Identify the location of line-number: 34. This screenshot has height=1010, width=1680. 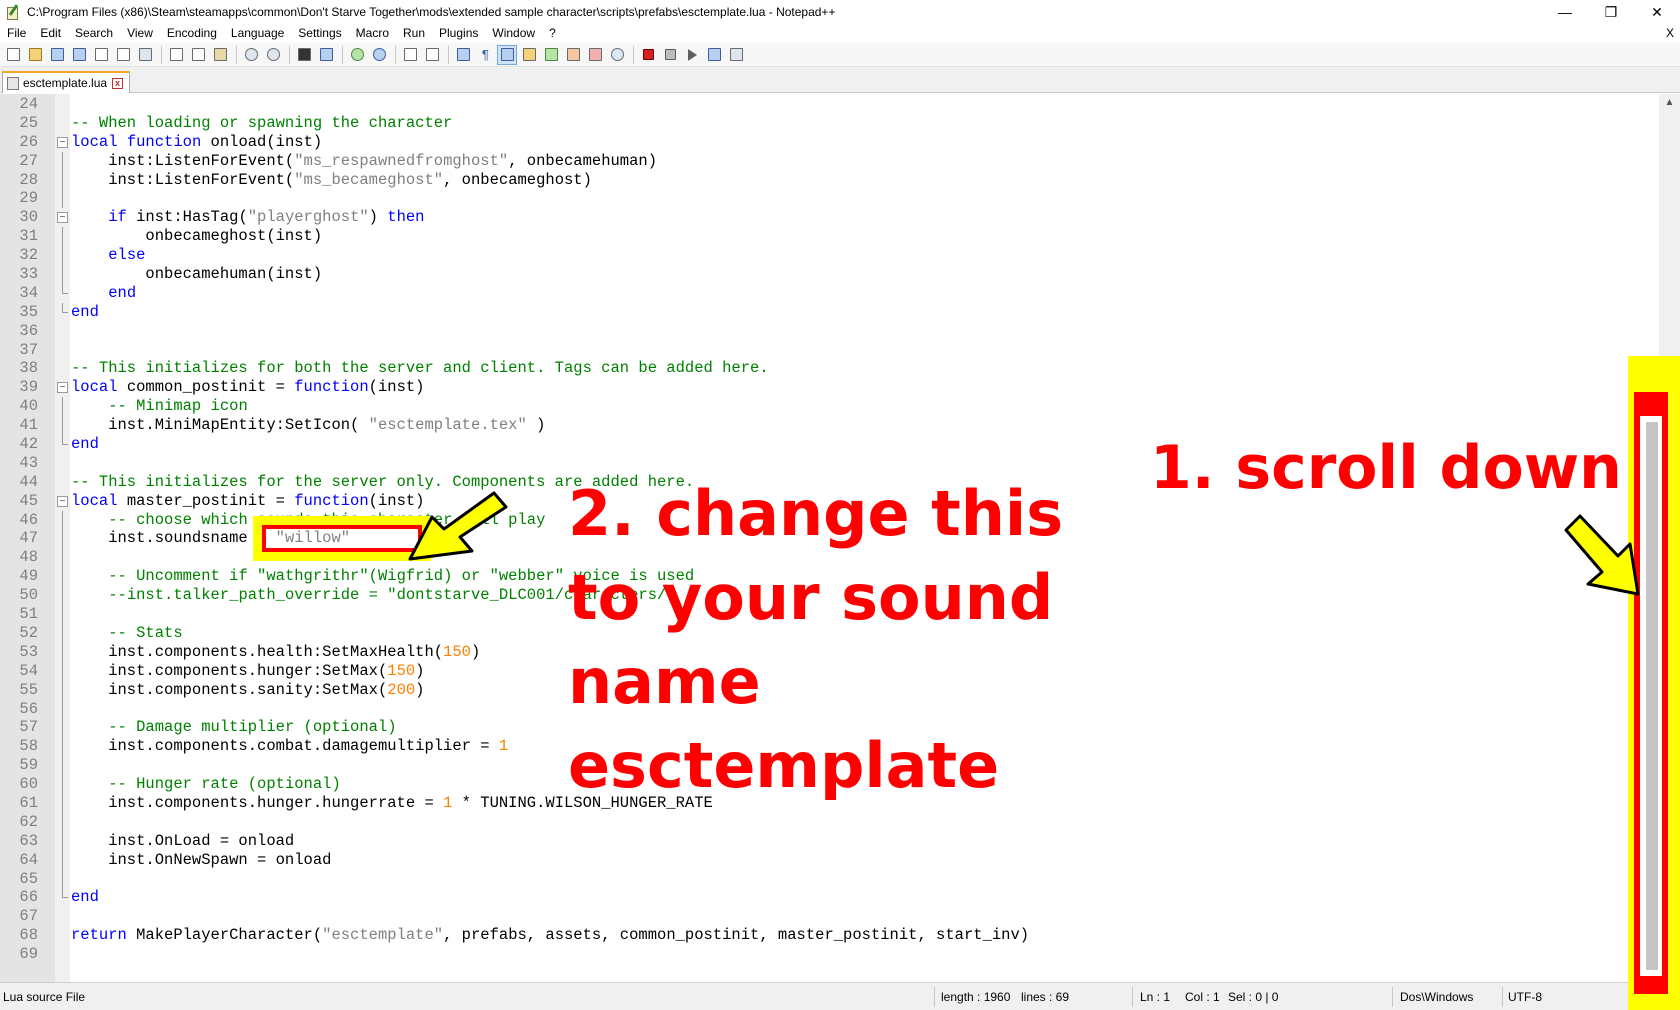
(28, 292).